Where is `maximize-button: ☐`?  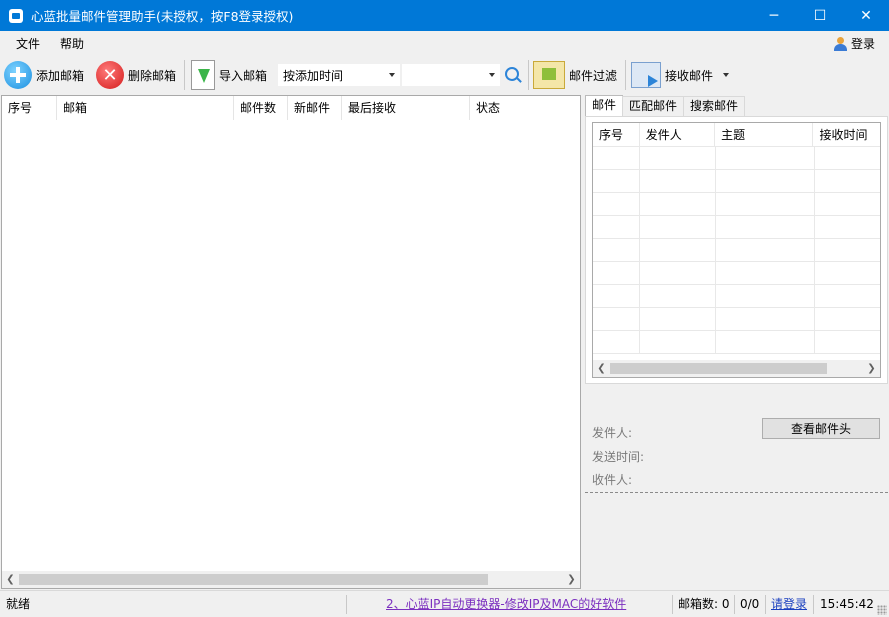
maximize-button: ☐ is located at coordinates (820, 15).